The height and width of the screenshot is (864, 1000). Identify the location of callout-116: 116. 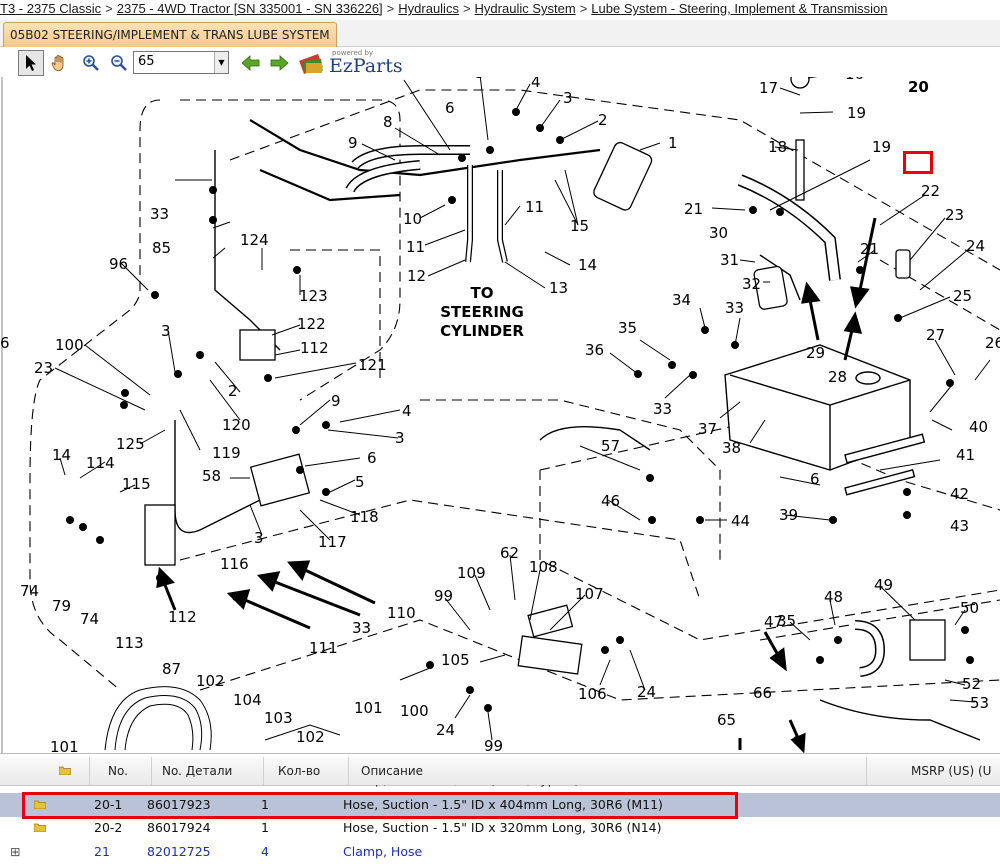
(234, 564).